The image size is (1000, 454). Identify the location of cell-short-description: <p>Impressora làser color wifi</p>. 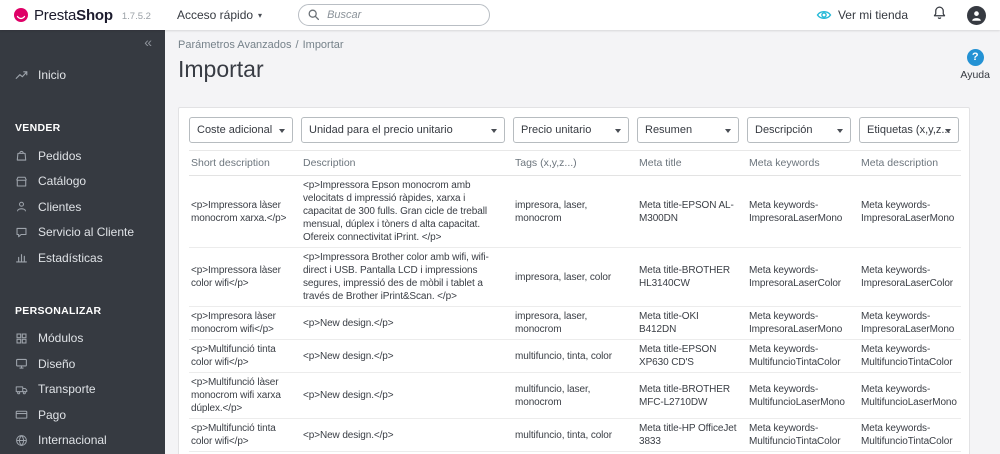
(245, 277).